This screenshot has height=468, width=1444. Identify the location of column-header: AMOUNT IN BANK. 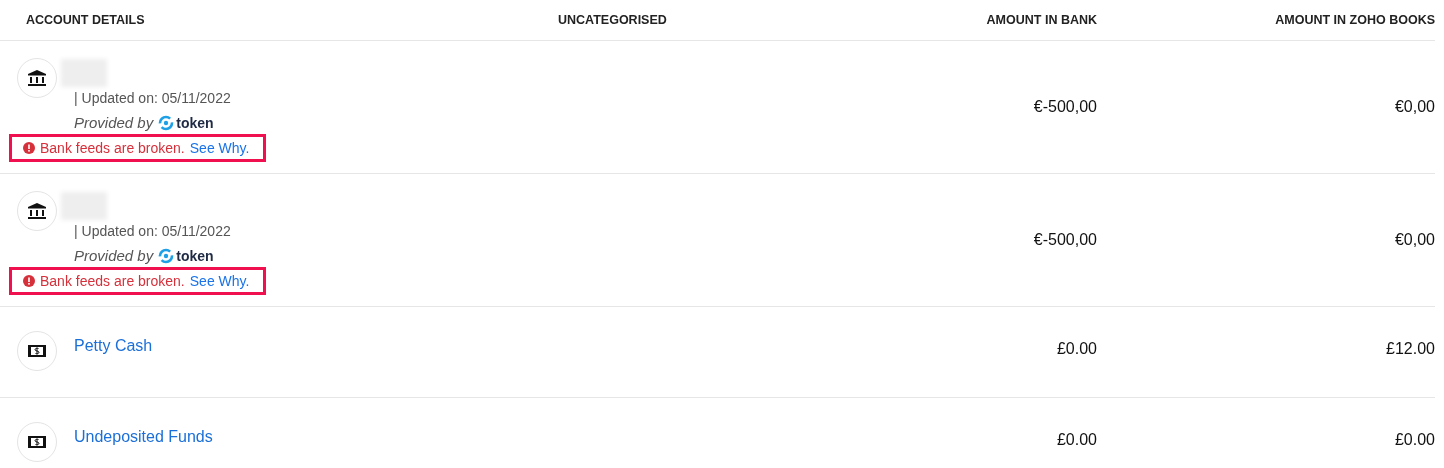
(1041, 20).